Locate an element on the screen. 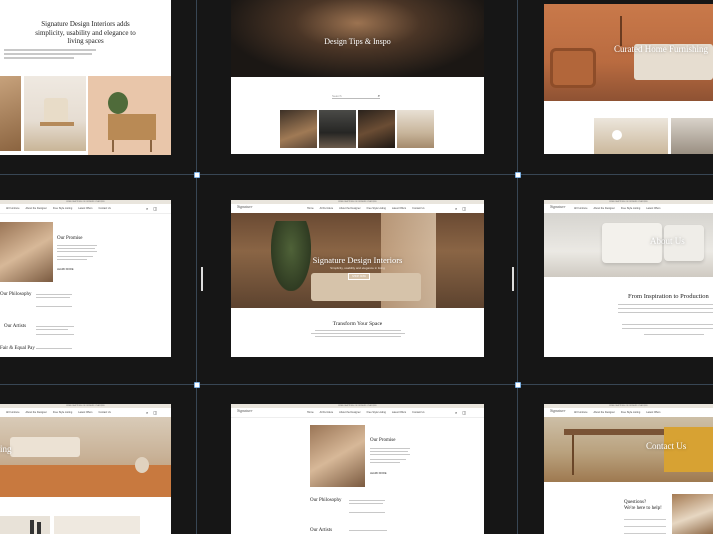 Image resolution: width=713 pixels, height=534 pixels. section-heading: Fair & Equal Pay is located at coordinates (17, 348).